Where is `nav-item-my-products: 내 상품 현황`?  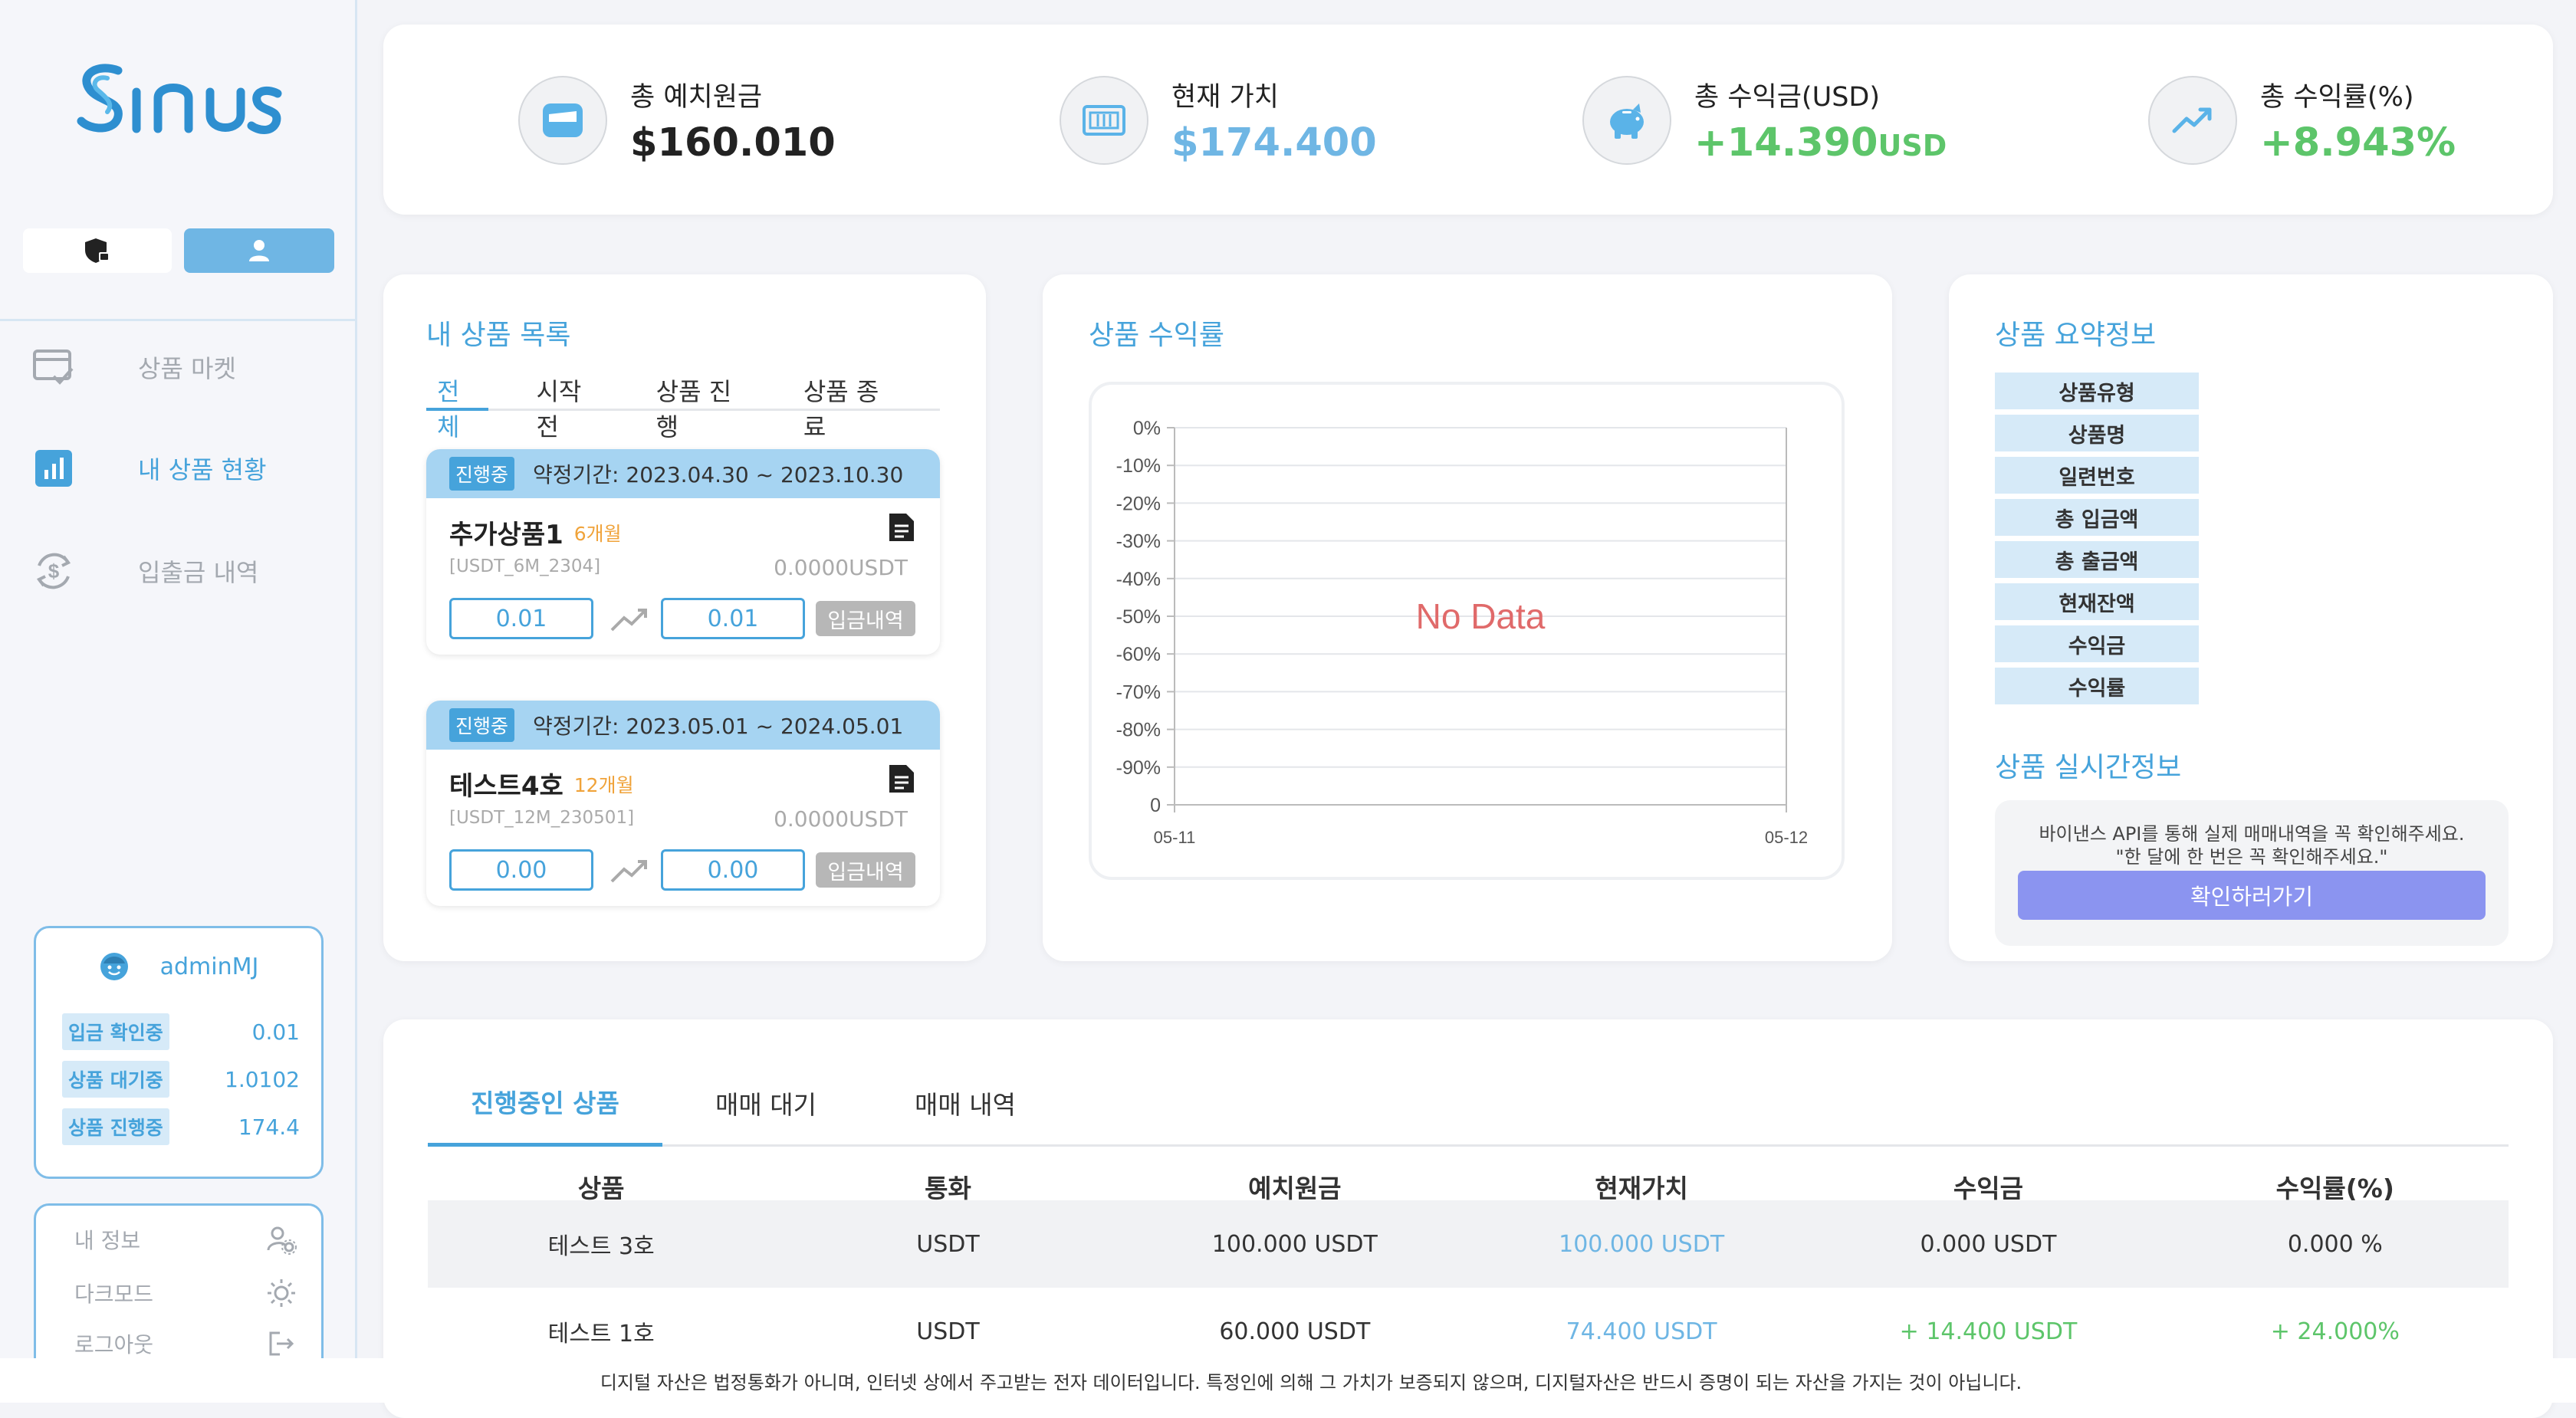
nav-item-my-products: 내 상품 현황 is located at coordinates (184, 468).